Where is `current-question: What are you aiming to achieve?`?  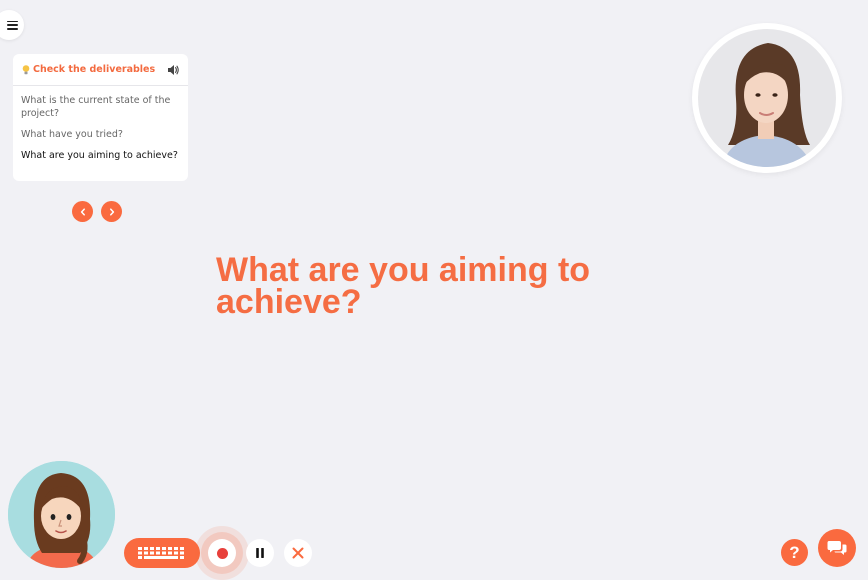
current-question: What are you aiming to achieve? is located at coordinates (403, 286).